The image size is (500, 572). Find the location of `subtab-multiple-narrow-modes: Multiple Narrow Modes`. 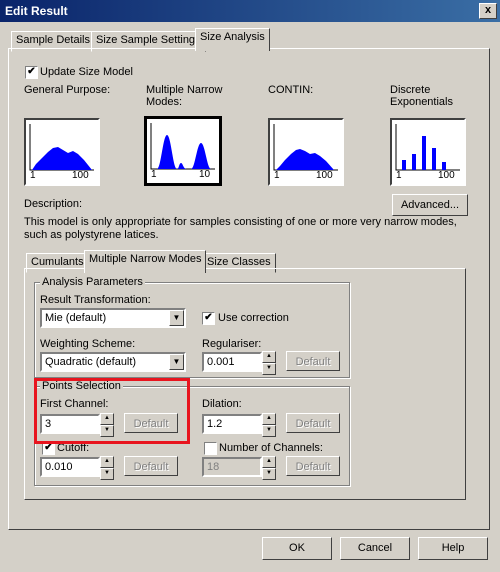

subtab-multiple-narrow-modes: Multiple Narrow Modes is located at coordinates (145, 261).